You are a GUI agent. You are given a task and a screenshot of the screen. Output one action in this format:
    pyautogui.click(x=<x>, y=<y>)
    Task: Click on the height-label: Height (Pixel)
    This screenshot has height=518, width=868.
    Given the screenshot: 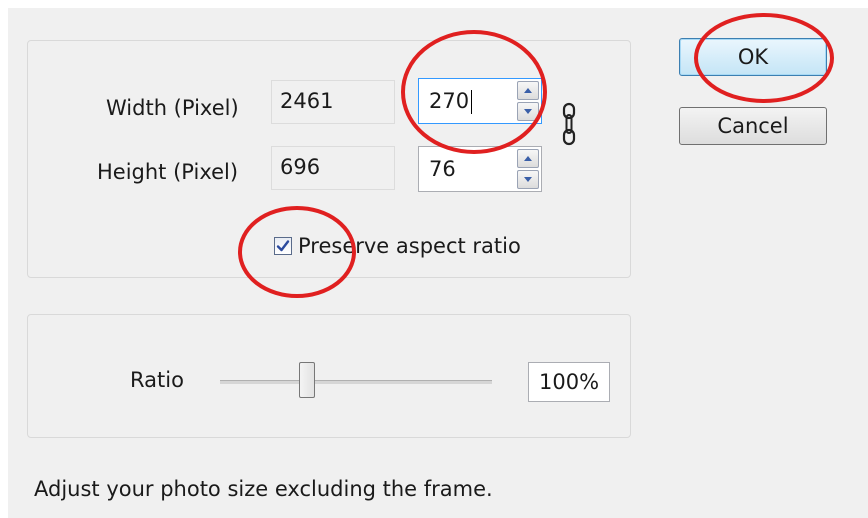 What is the action you would take?
    pyautogui.click(x=168, y=172)
    